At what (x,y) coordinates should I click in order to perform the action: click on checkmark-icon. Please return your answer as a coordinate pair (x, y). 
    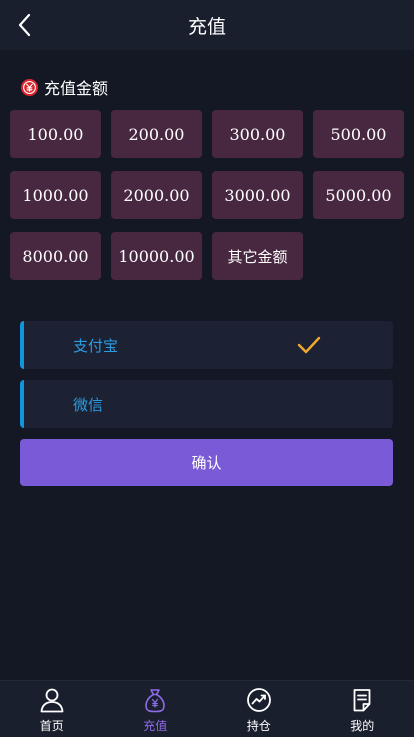
    Looking at the image, I should click on (309, 345).